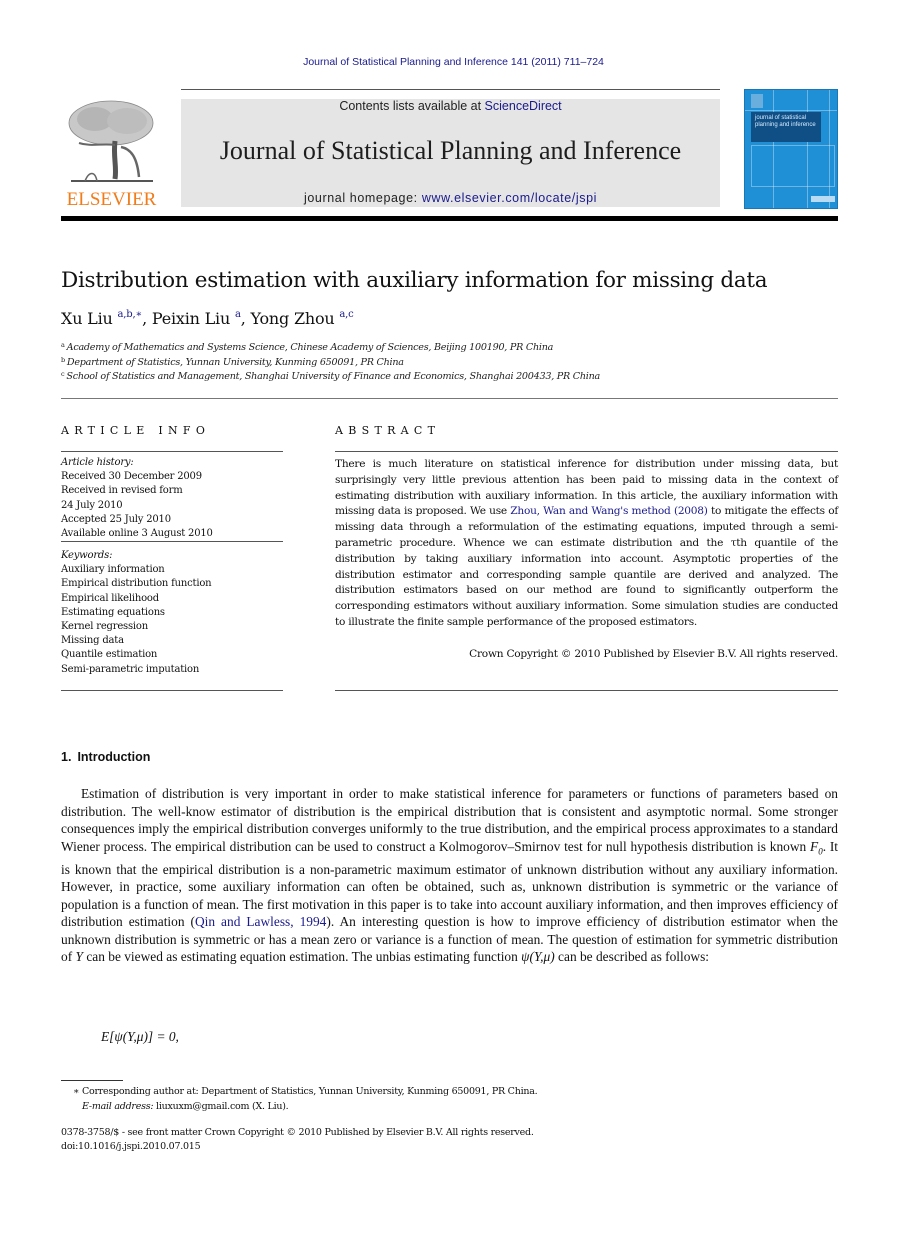 The height and width of the screenshot is (1238, 907). Describe the element at coordinates (87, 555) in the screenshot. I see `keywords-label: Keywords:` at that location.